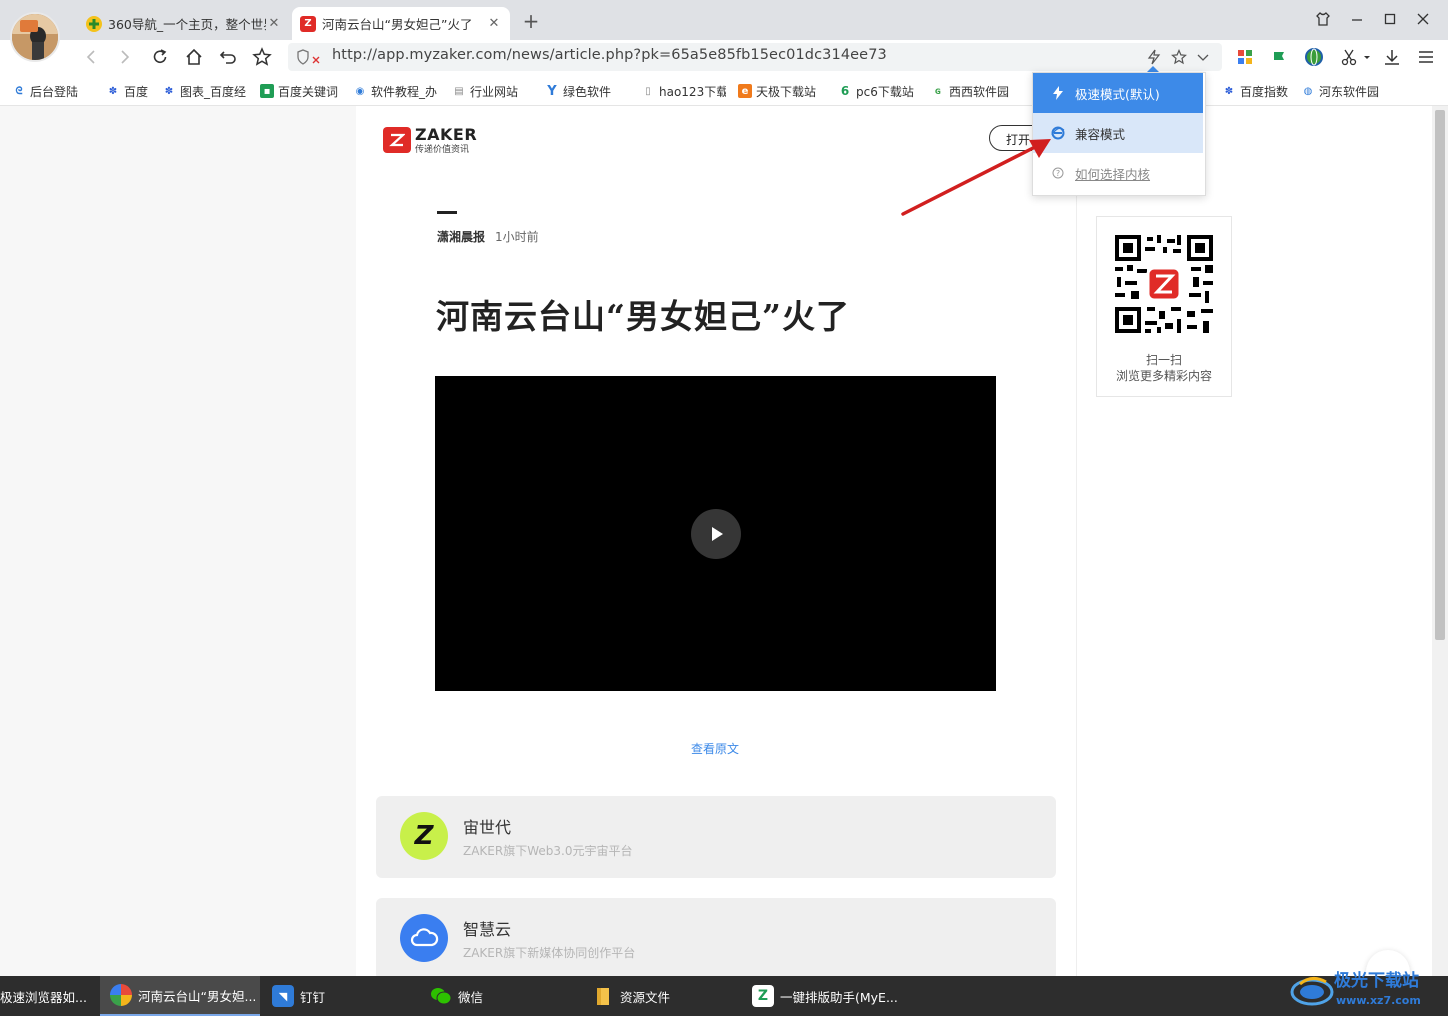 This screenshot has width=1448, height=1016. Describe the element at coordinates (493, 91) in the screenshot. I see `bookmark-item: ▤ 行业网站` at that location.